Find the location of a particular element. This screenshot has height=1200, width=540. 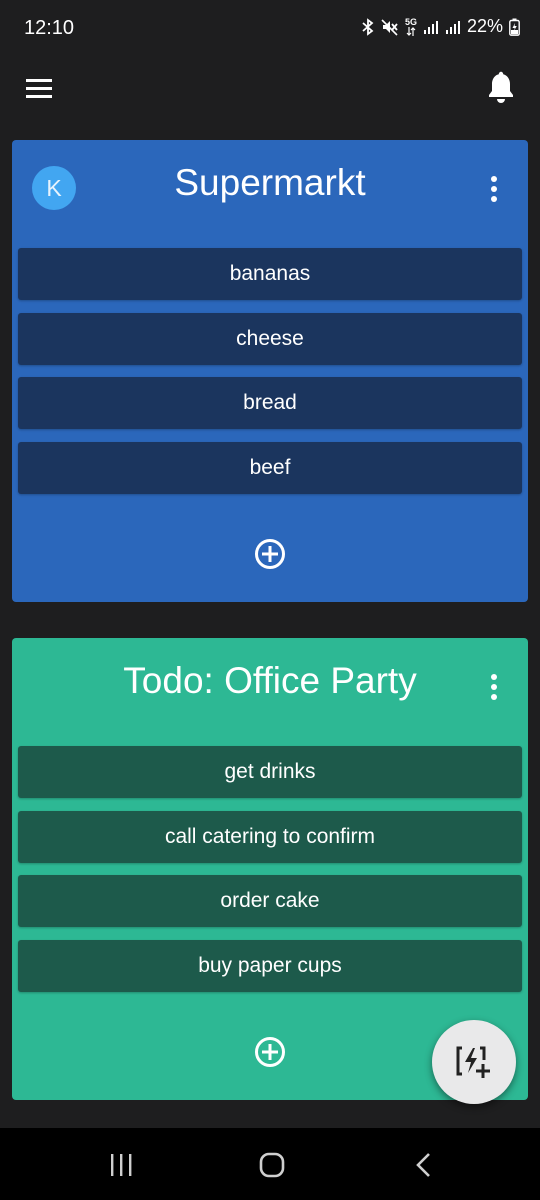

home-button is located at coordinates (272, 1165).